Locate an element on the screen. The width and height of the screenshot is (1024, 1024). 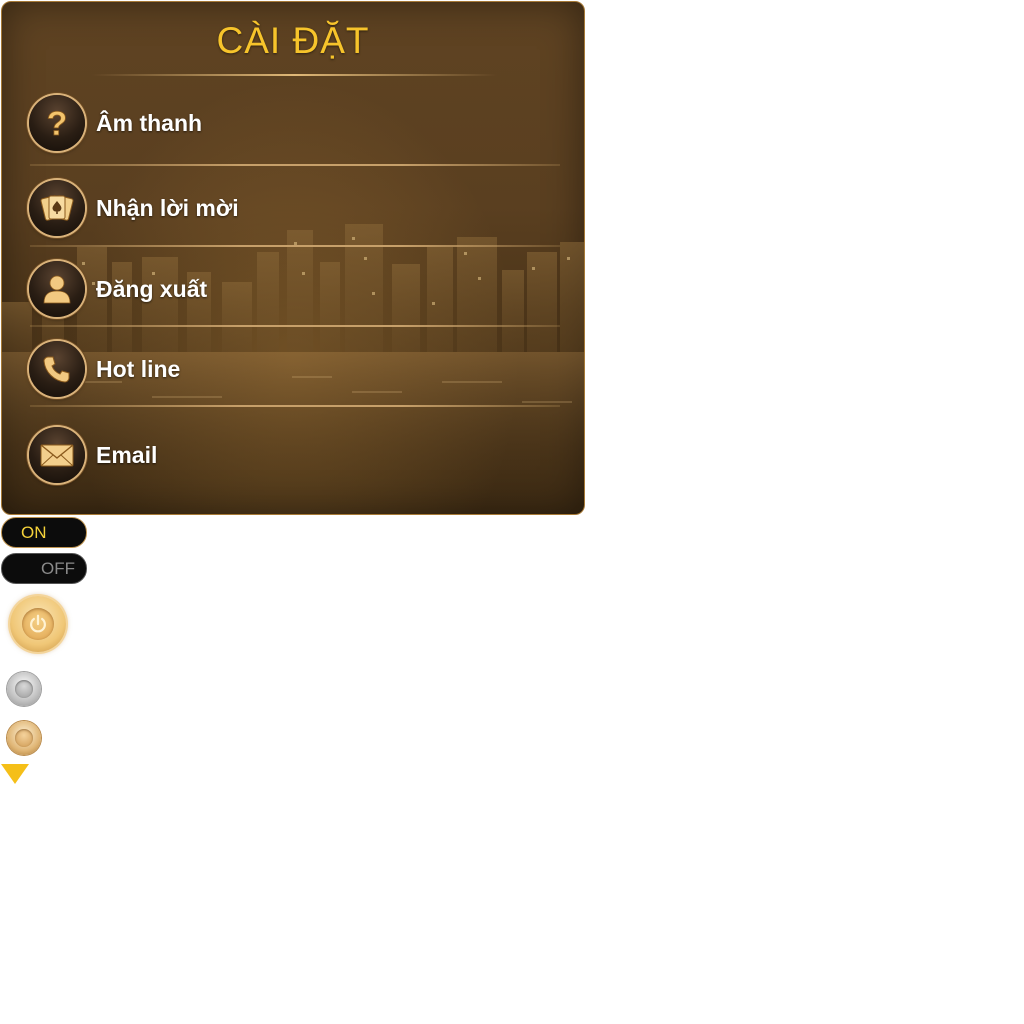
phone-icon is located at coordinates (57, 369).